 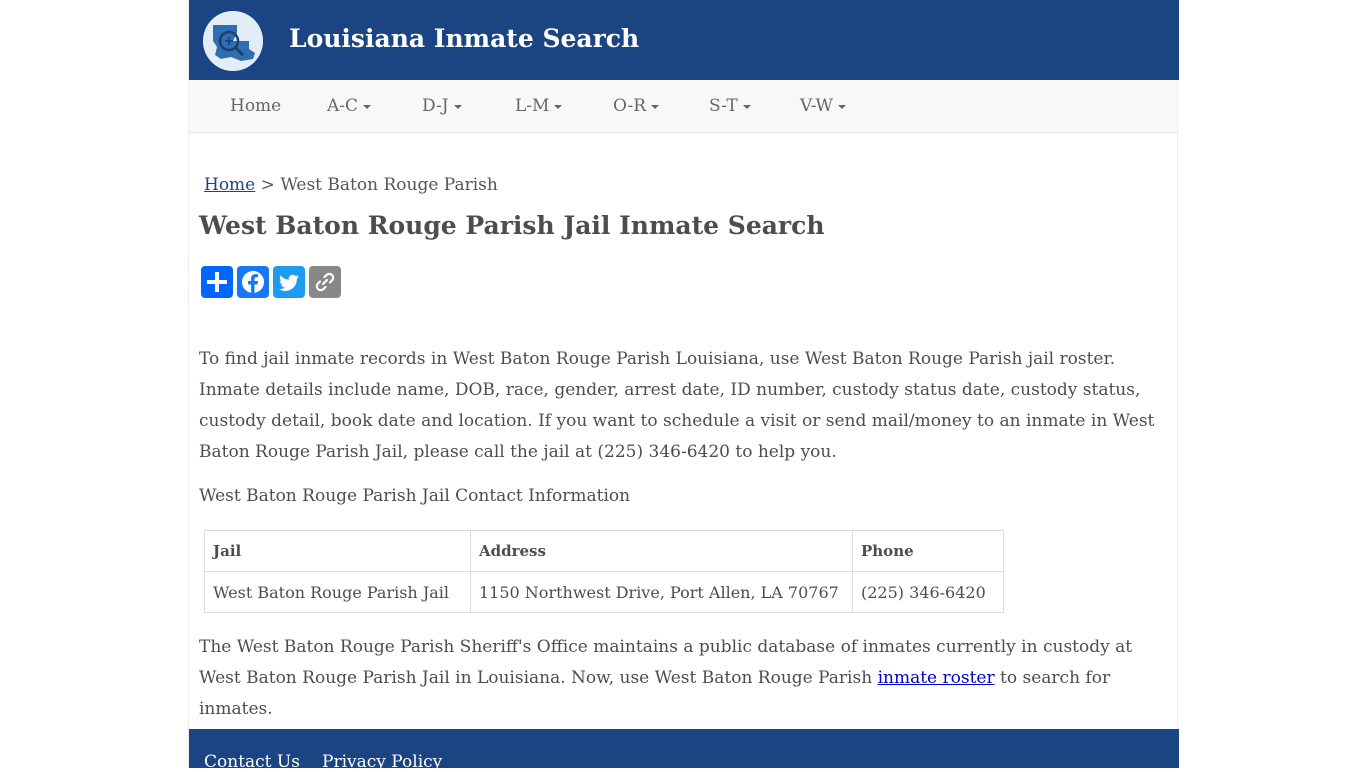 I want to click on nav-l-m-dropdown: L-M, so click(x=539, y=106).